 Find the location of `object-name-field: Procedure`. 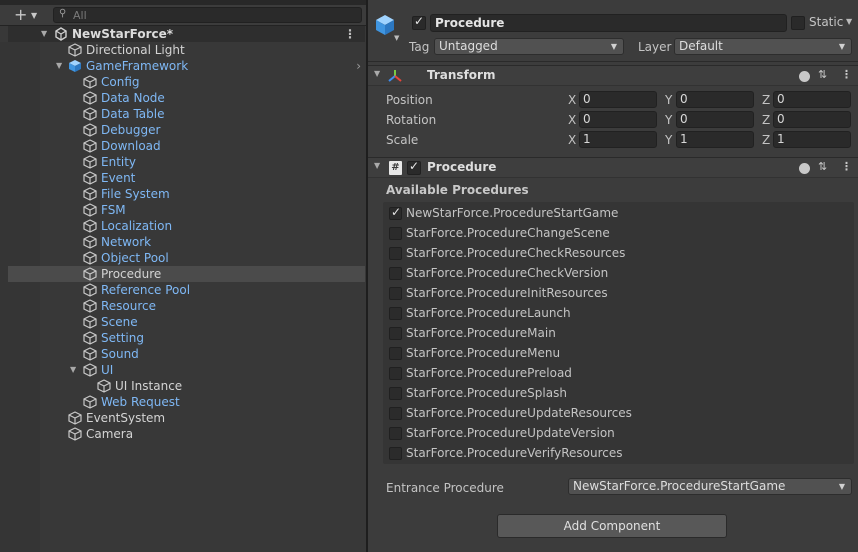

object-name-field: Procedure is located at coordinates (608, 23).